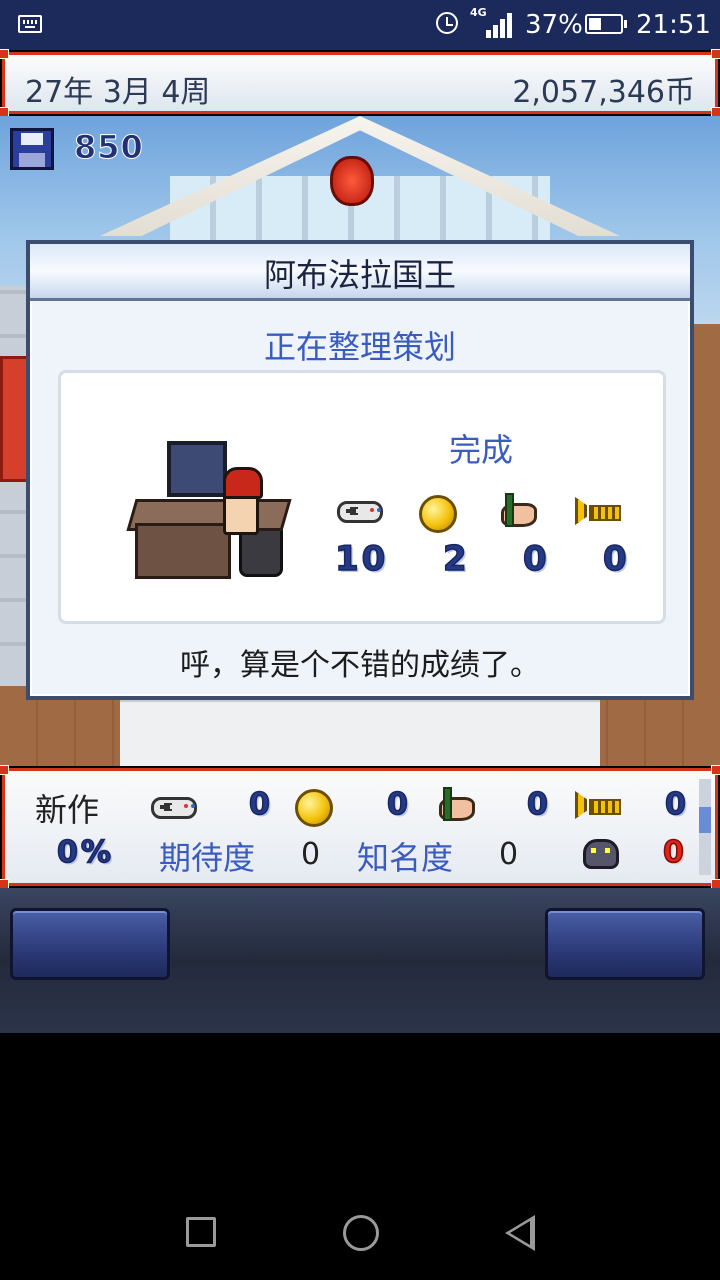 Image resolution: width=720 pixels, height=1280 pixels. I want to click on new-game-label: 新作, so click(67, 810).